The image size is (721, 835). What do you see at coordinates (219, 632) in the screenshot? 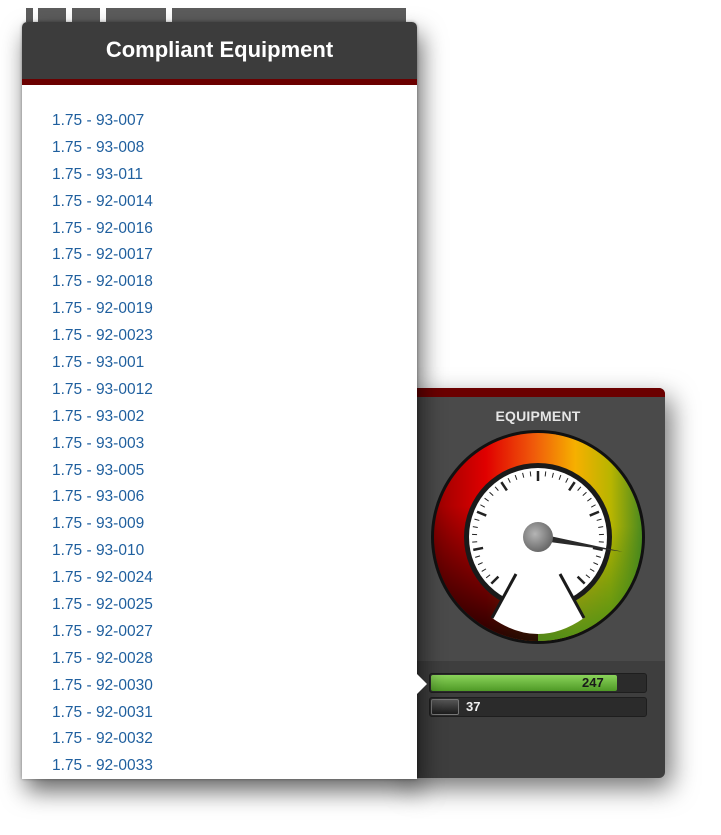
I see `list-item: 1.75 - 92-0027` at bounding box center [219, 632].